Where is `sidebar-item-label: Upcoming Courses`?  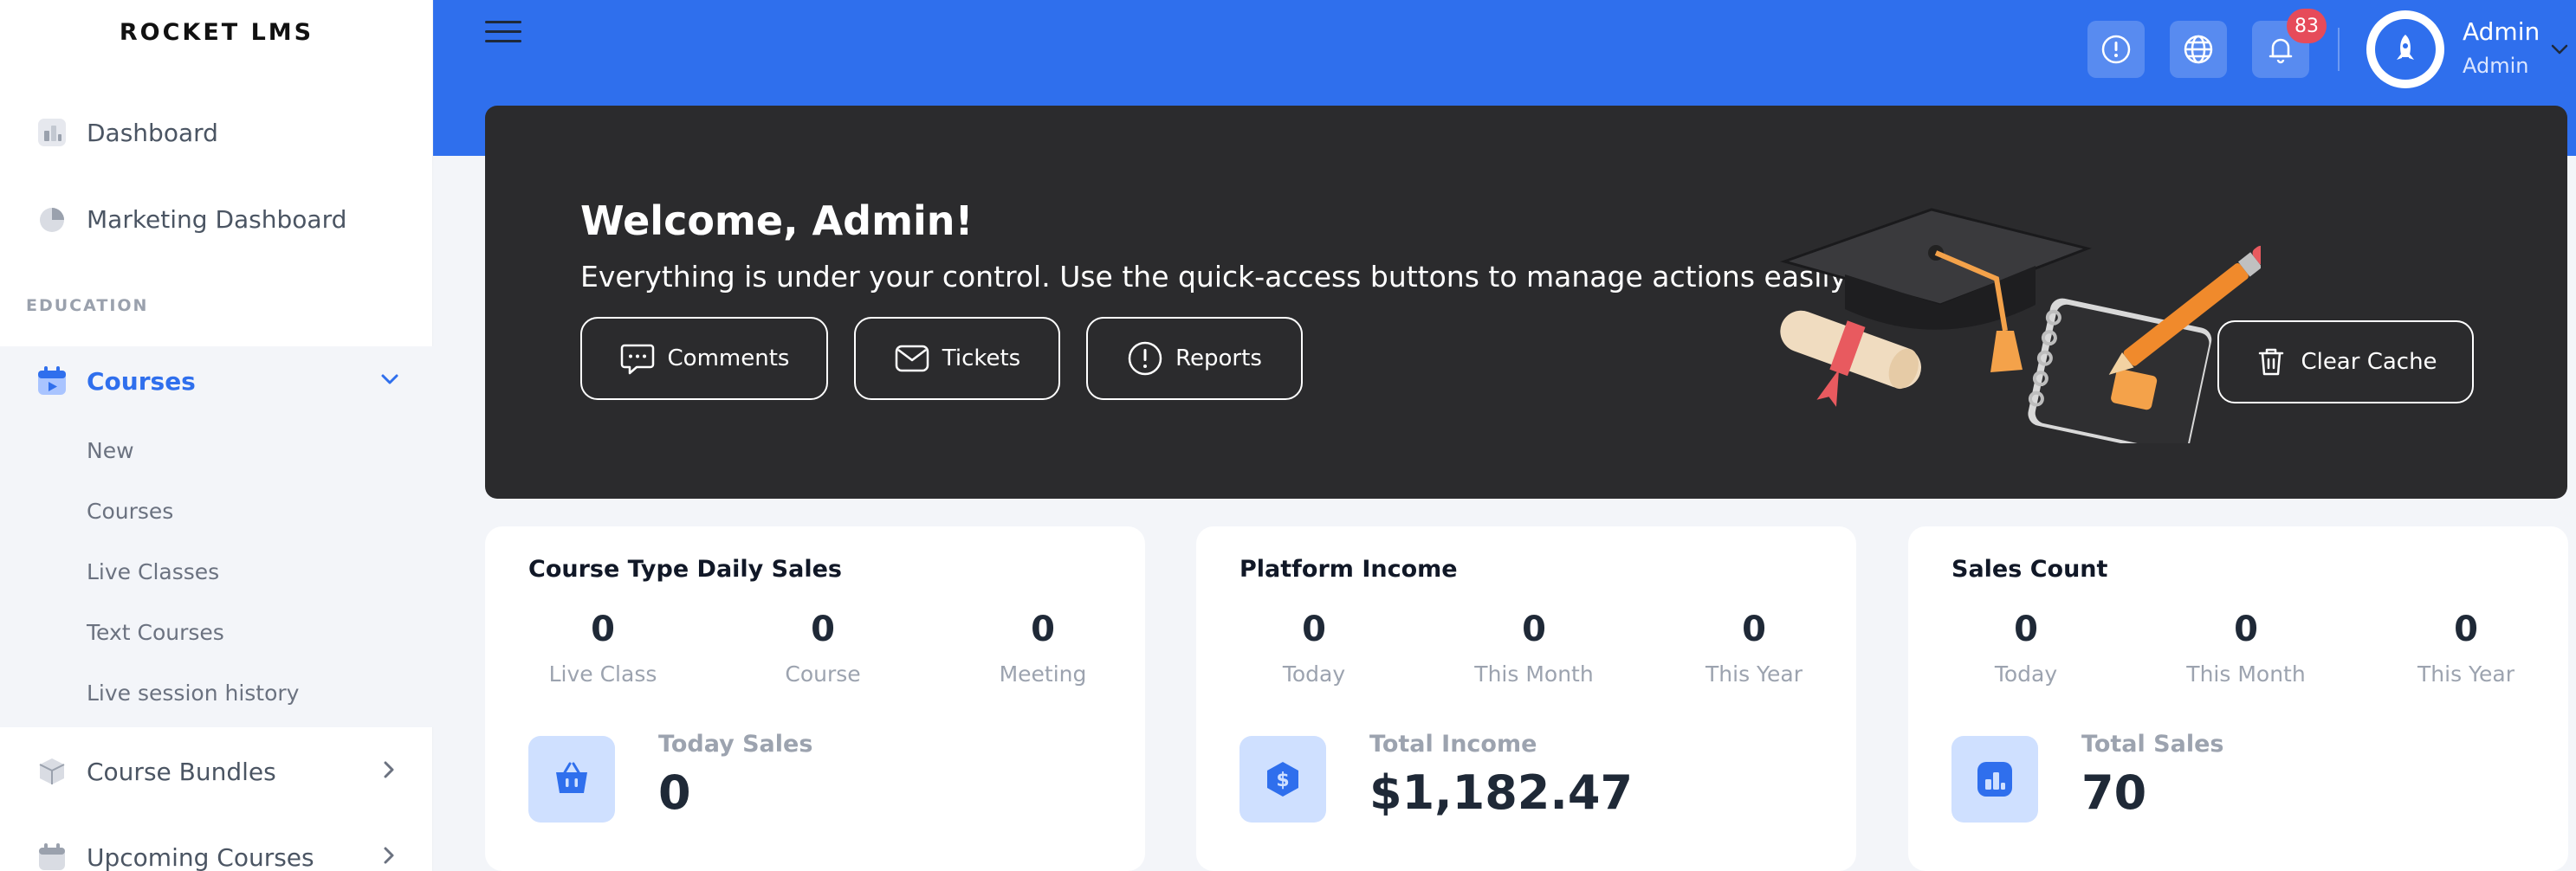
sidebar-item-label: Upcoming Courses is located at coordinates (200, 856).